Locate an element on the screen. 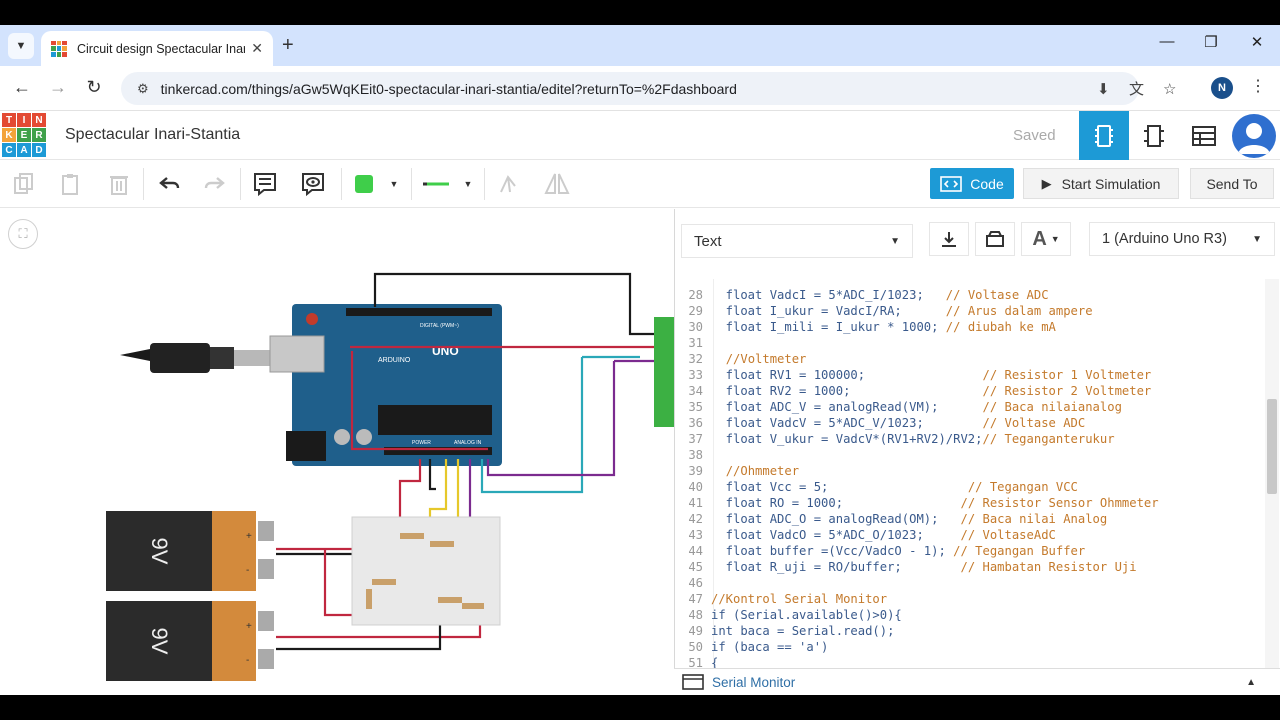 Image resolution: width=1280 pixels, height=720 pixels. window-close-icon: ✕ is located at coordinates (1257, 42).